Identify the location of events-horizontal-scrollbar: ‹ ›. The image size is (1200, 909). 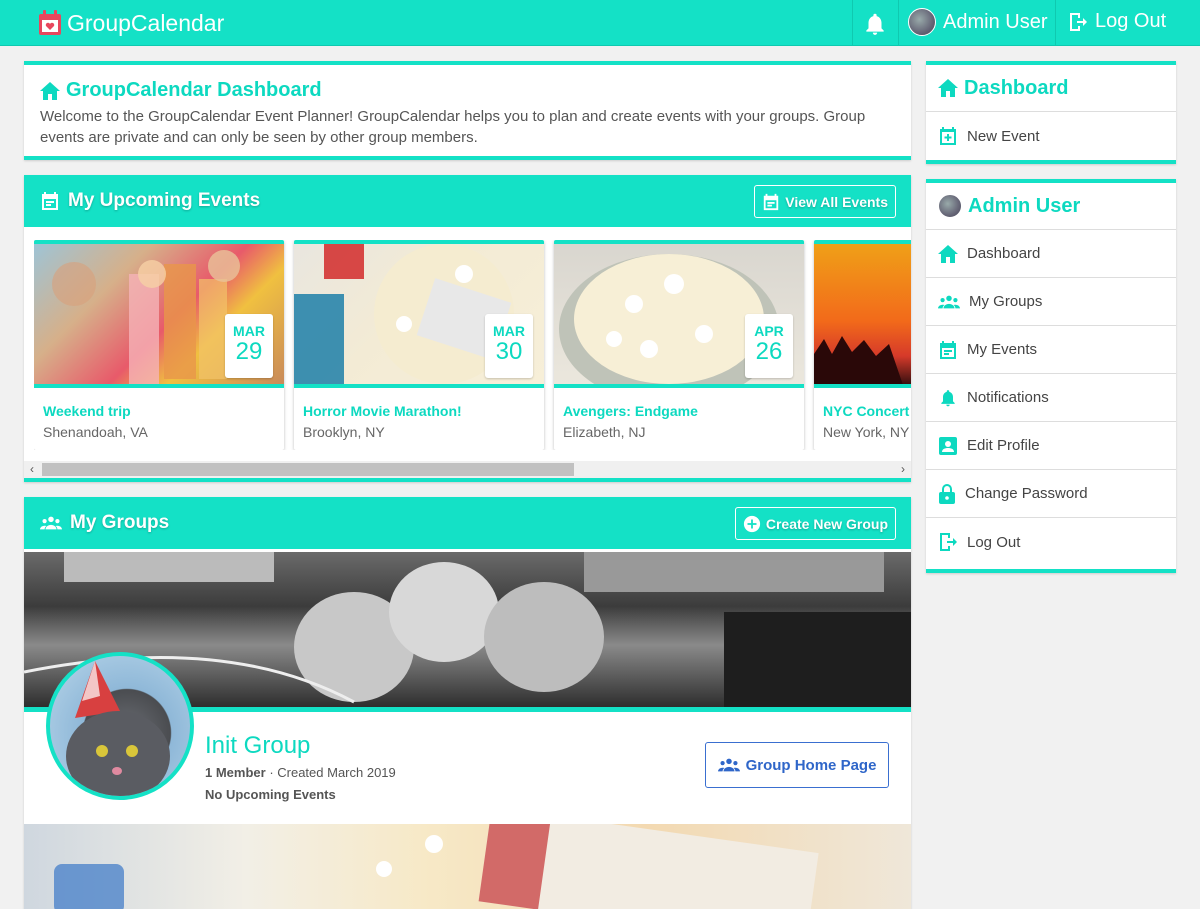
(467, 469).